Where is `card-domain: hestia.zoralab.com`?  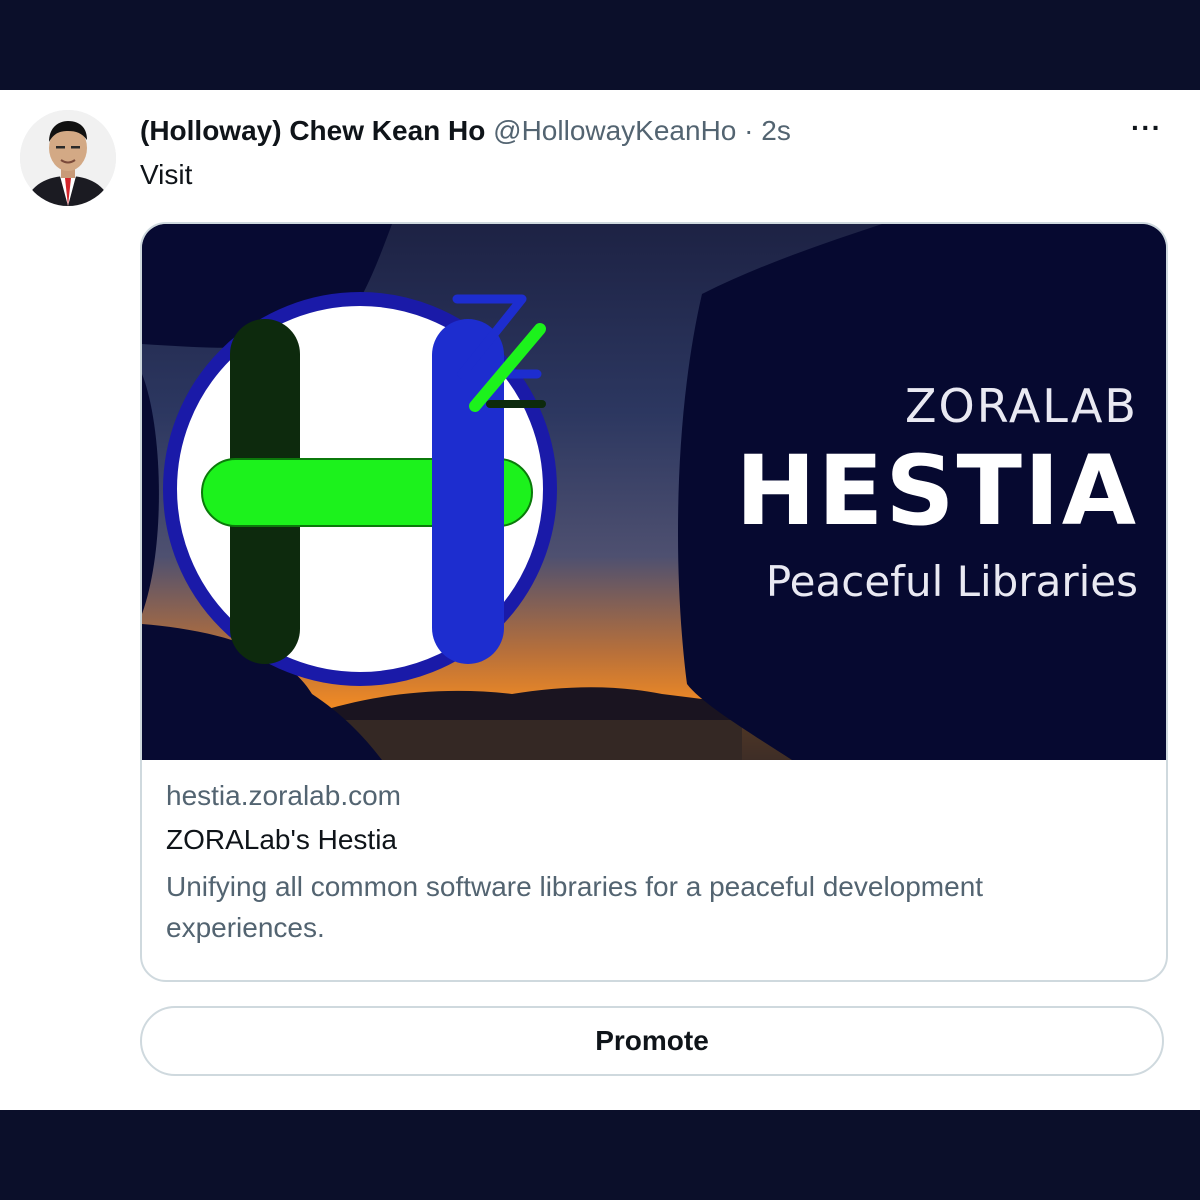 card-domain: hestia.zoralab.com is located at coordinates (654, 796).